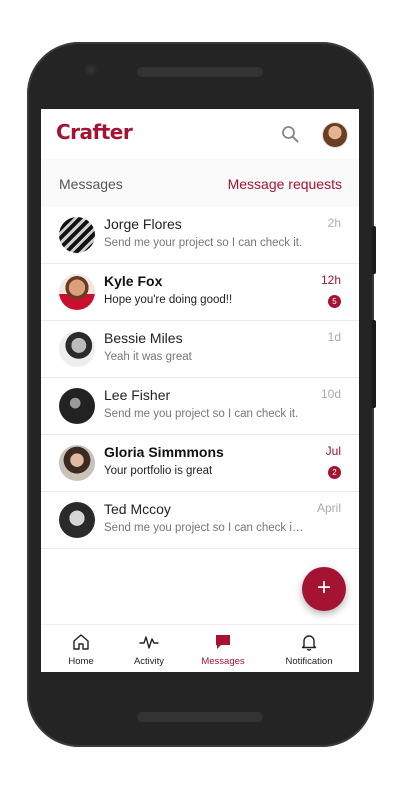 The image size is (400, 787). Describe the element at coordinates (81, 661) in the screenshot. I see `nav-home-label: Home` at that location.